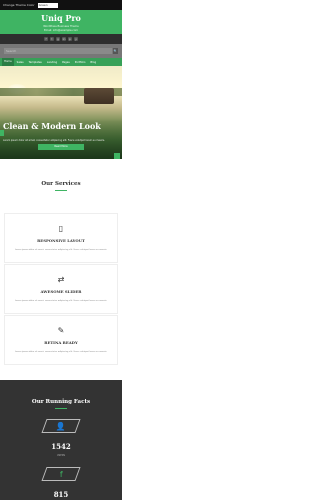 This screenshot has height=500, width=320. Describe the element at coordinates (61, 190) in the screenshot. I see `title-underline` at that location.